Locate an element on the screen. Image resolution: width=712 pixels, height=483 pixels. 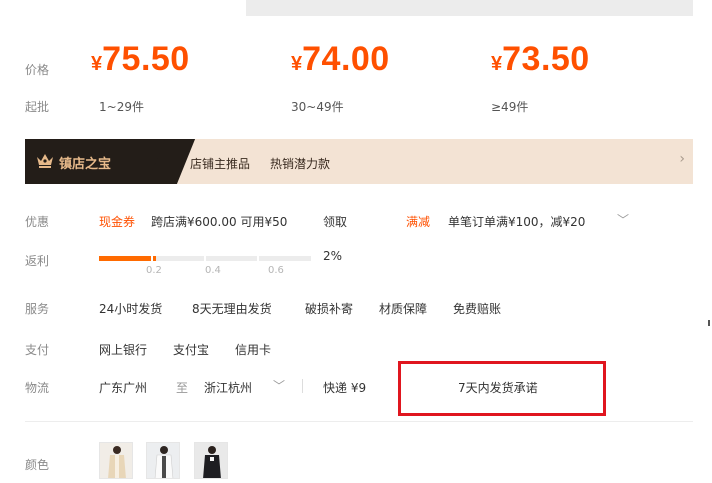
spec-tabs is located at coordinates (356, 8).